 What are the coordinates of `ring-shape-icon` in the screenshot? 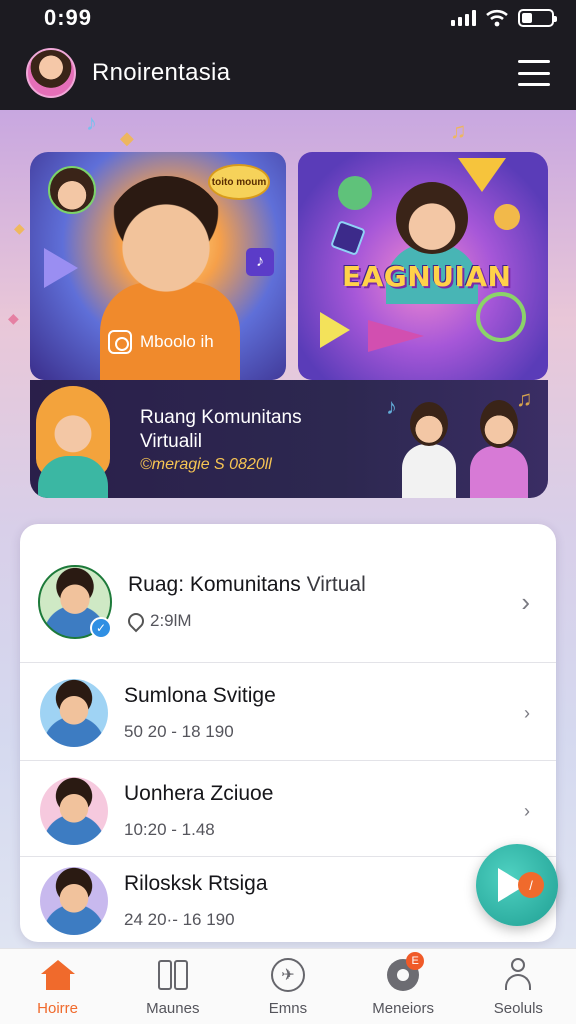 It's located at (501, 317).